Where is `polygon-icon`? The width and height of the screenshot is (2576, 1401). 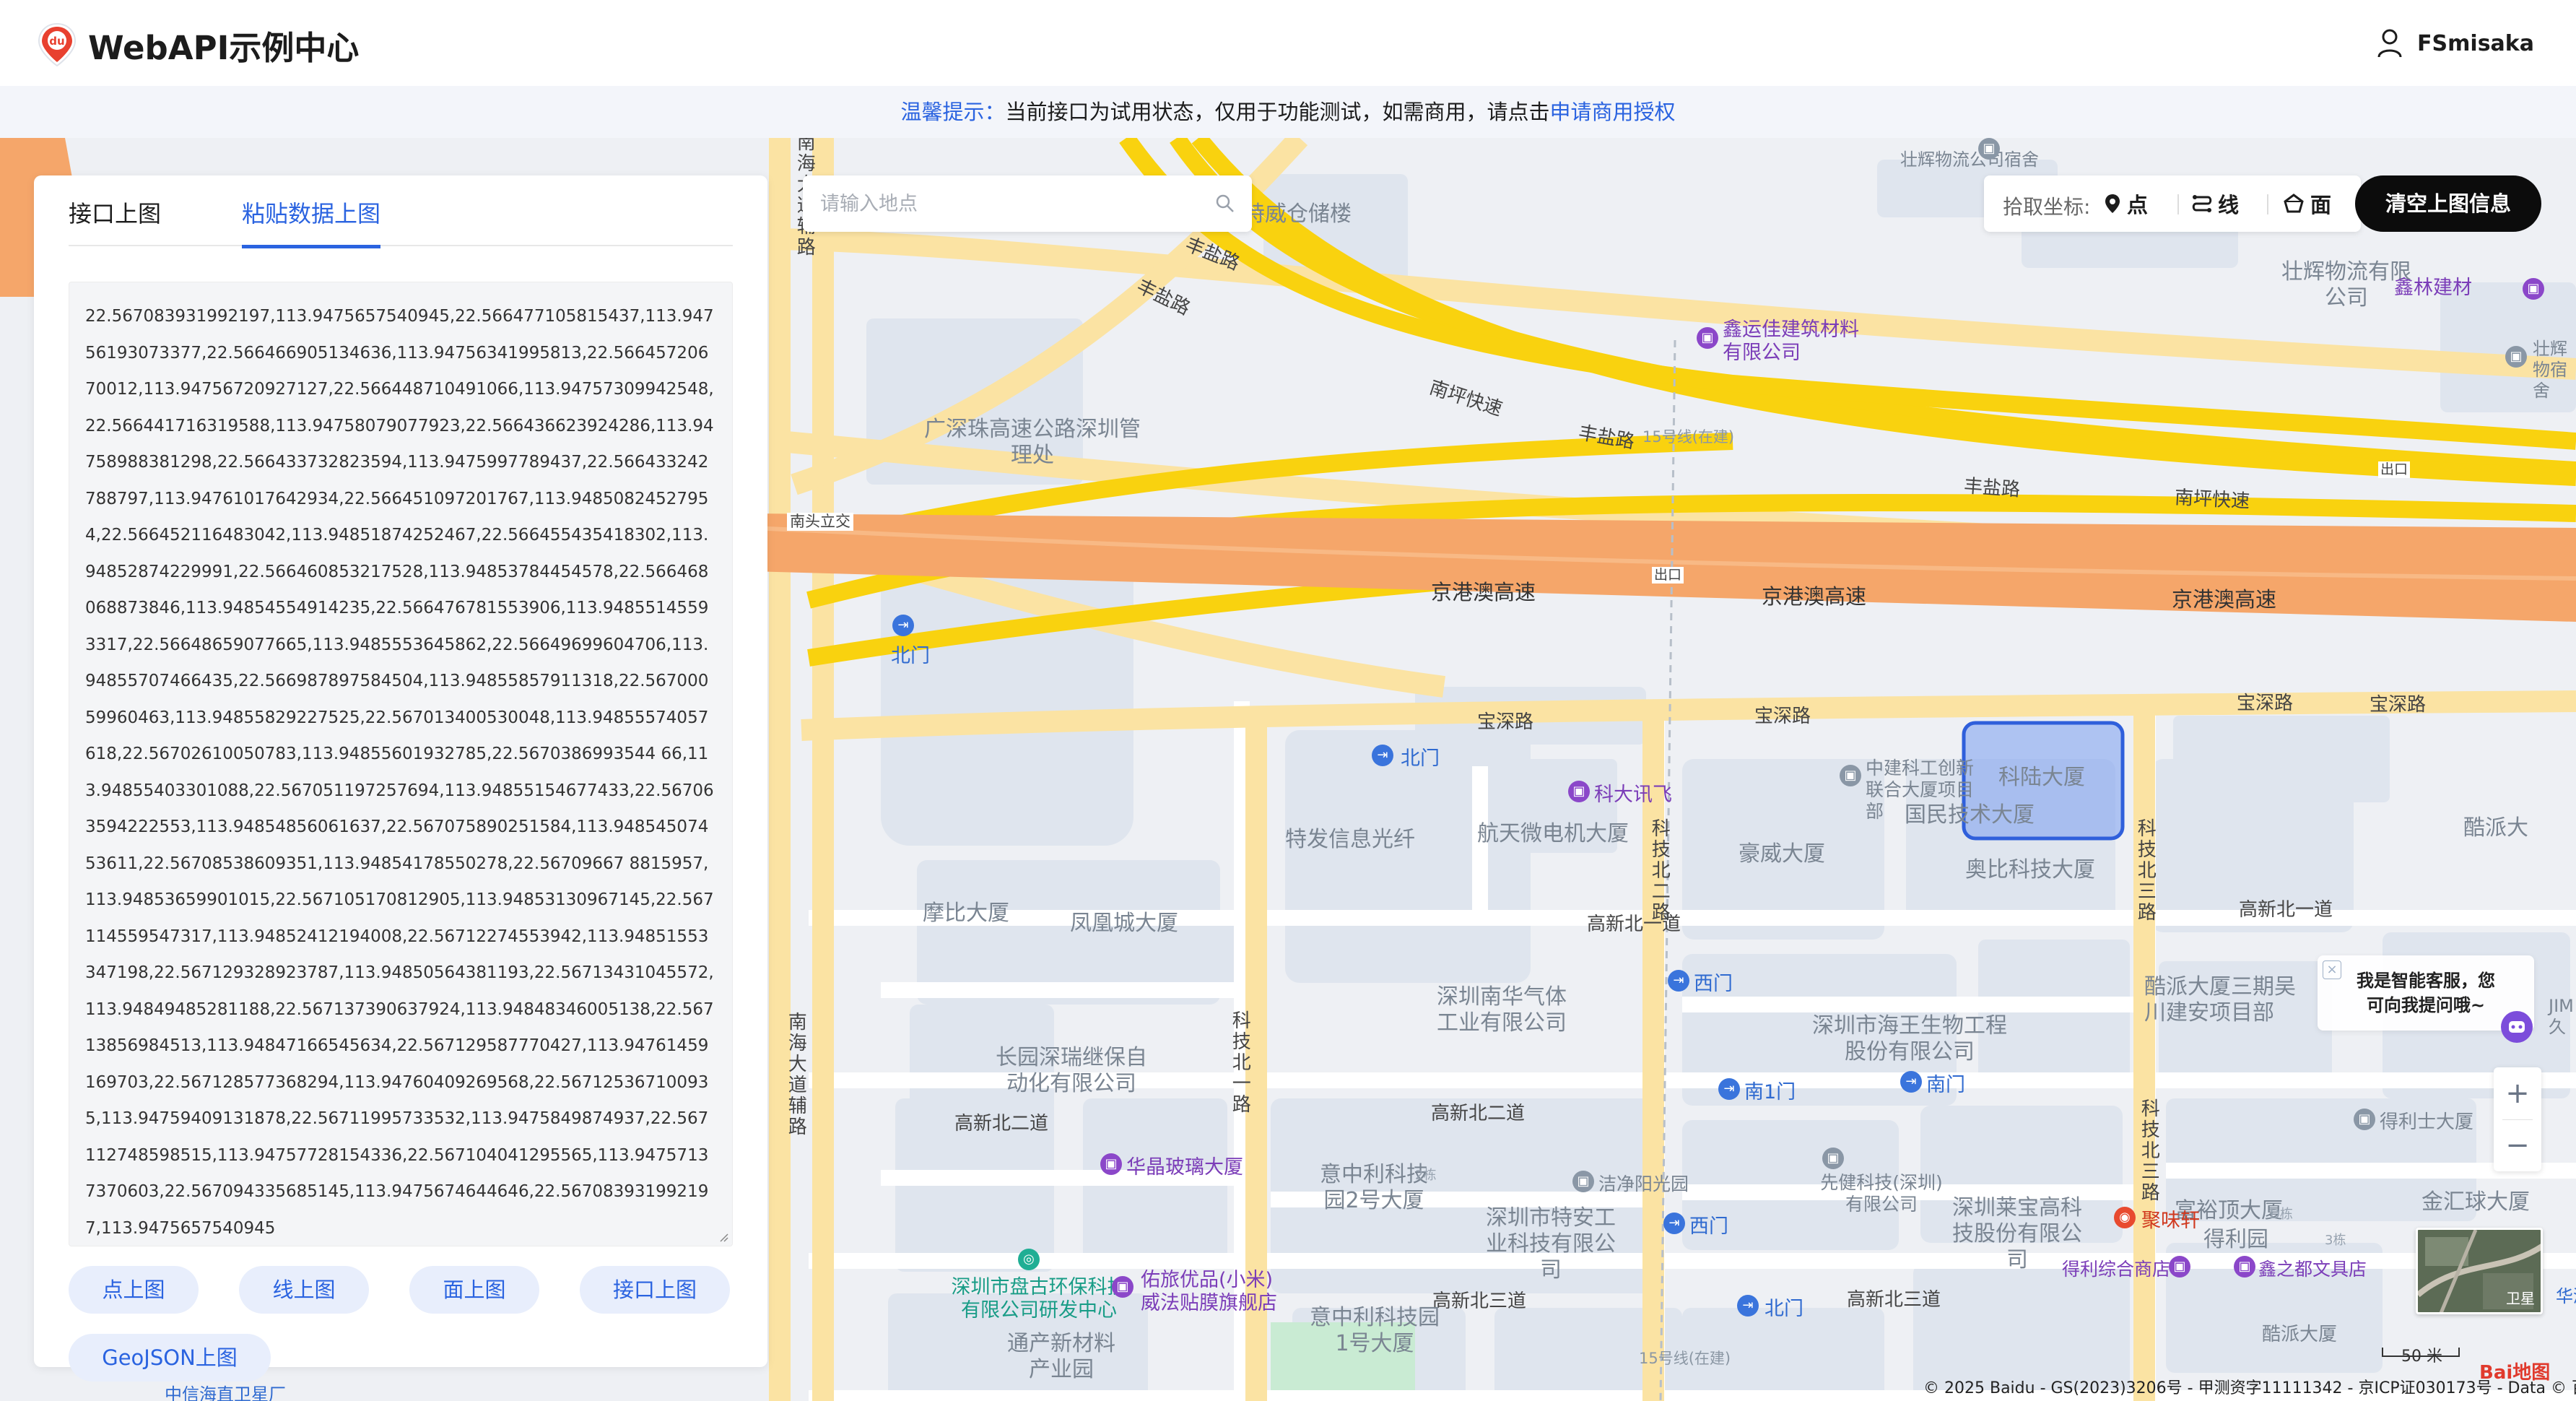
polygon-icon is located at coordinates (2294, 203).